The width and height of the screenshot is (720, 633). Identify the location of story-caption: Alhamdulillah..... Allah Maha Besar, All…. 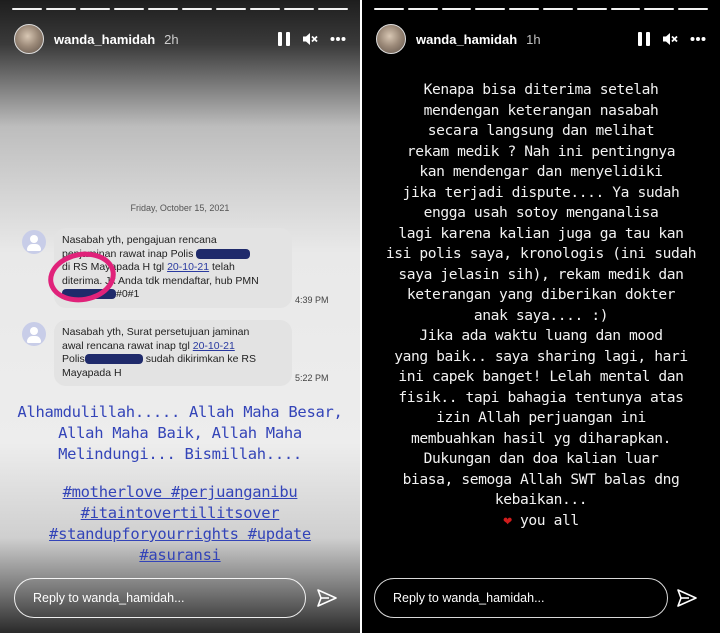
(180, 433).